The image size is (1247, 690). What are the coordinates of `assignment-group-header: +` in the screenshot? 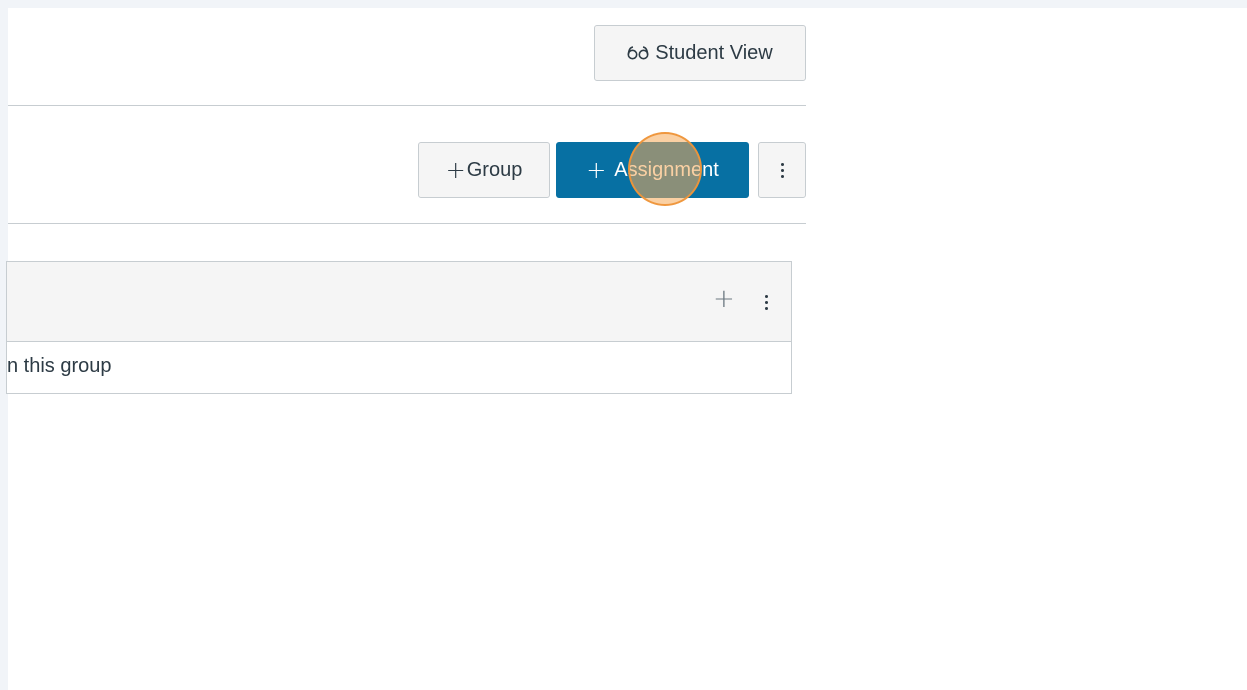 It's located at (399, 302).